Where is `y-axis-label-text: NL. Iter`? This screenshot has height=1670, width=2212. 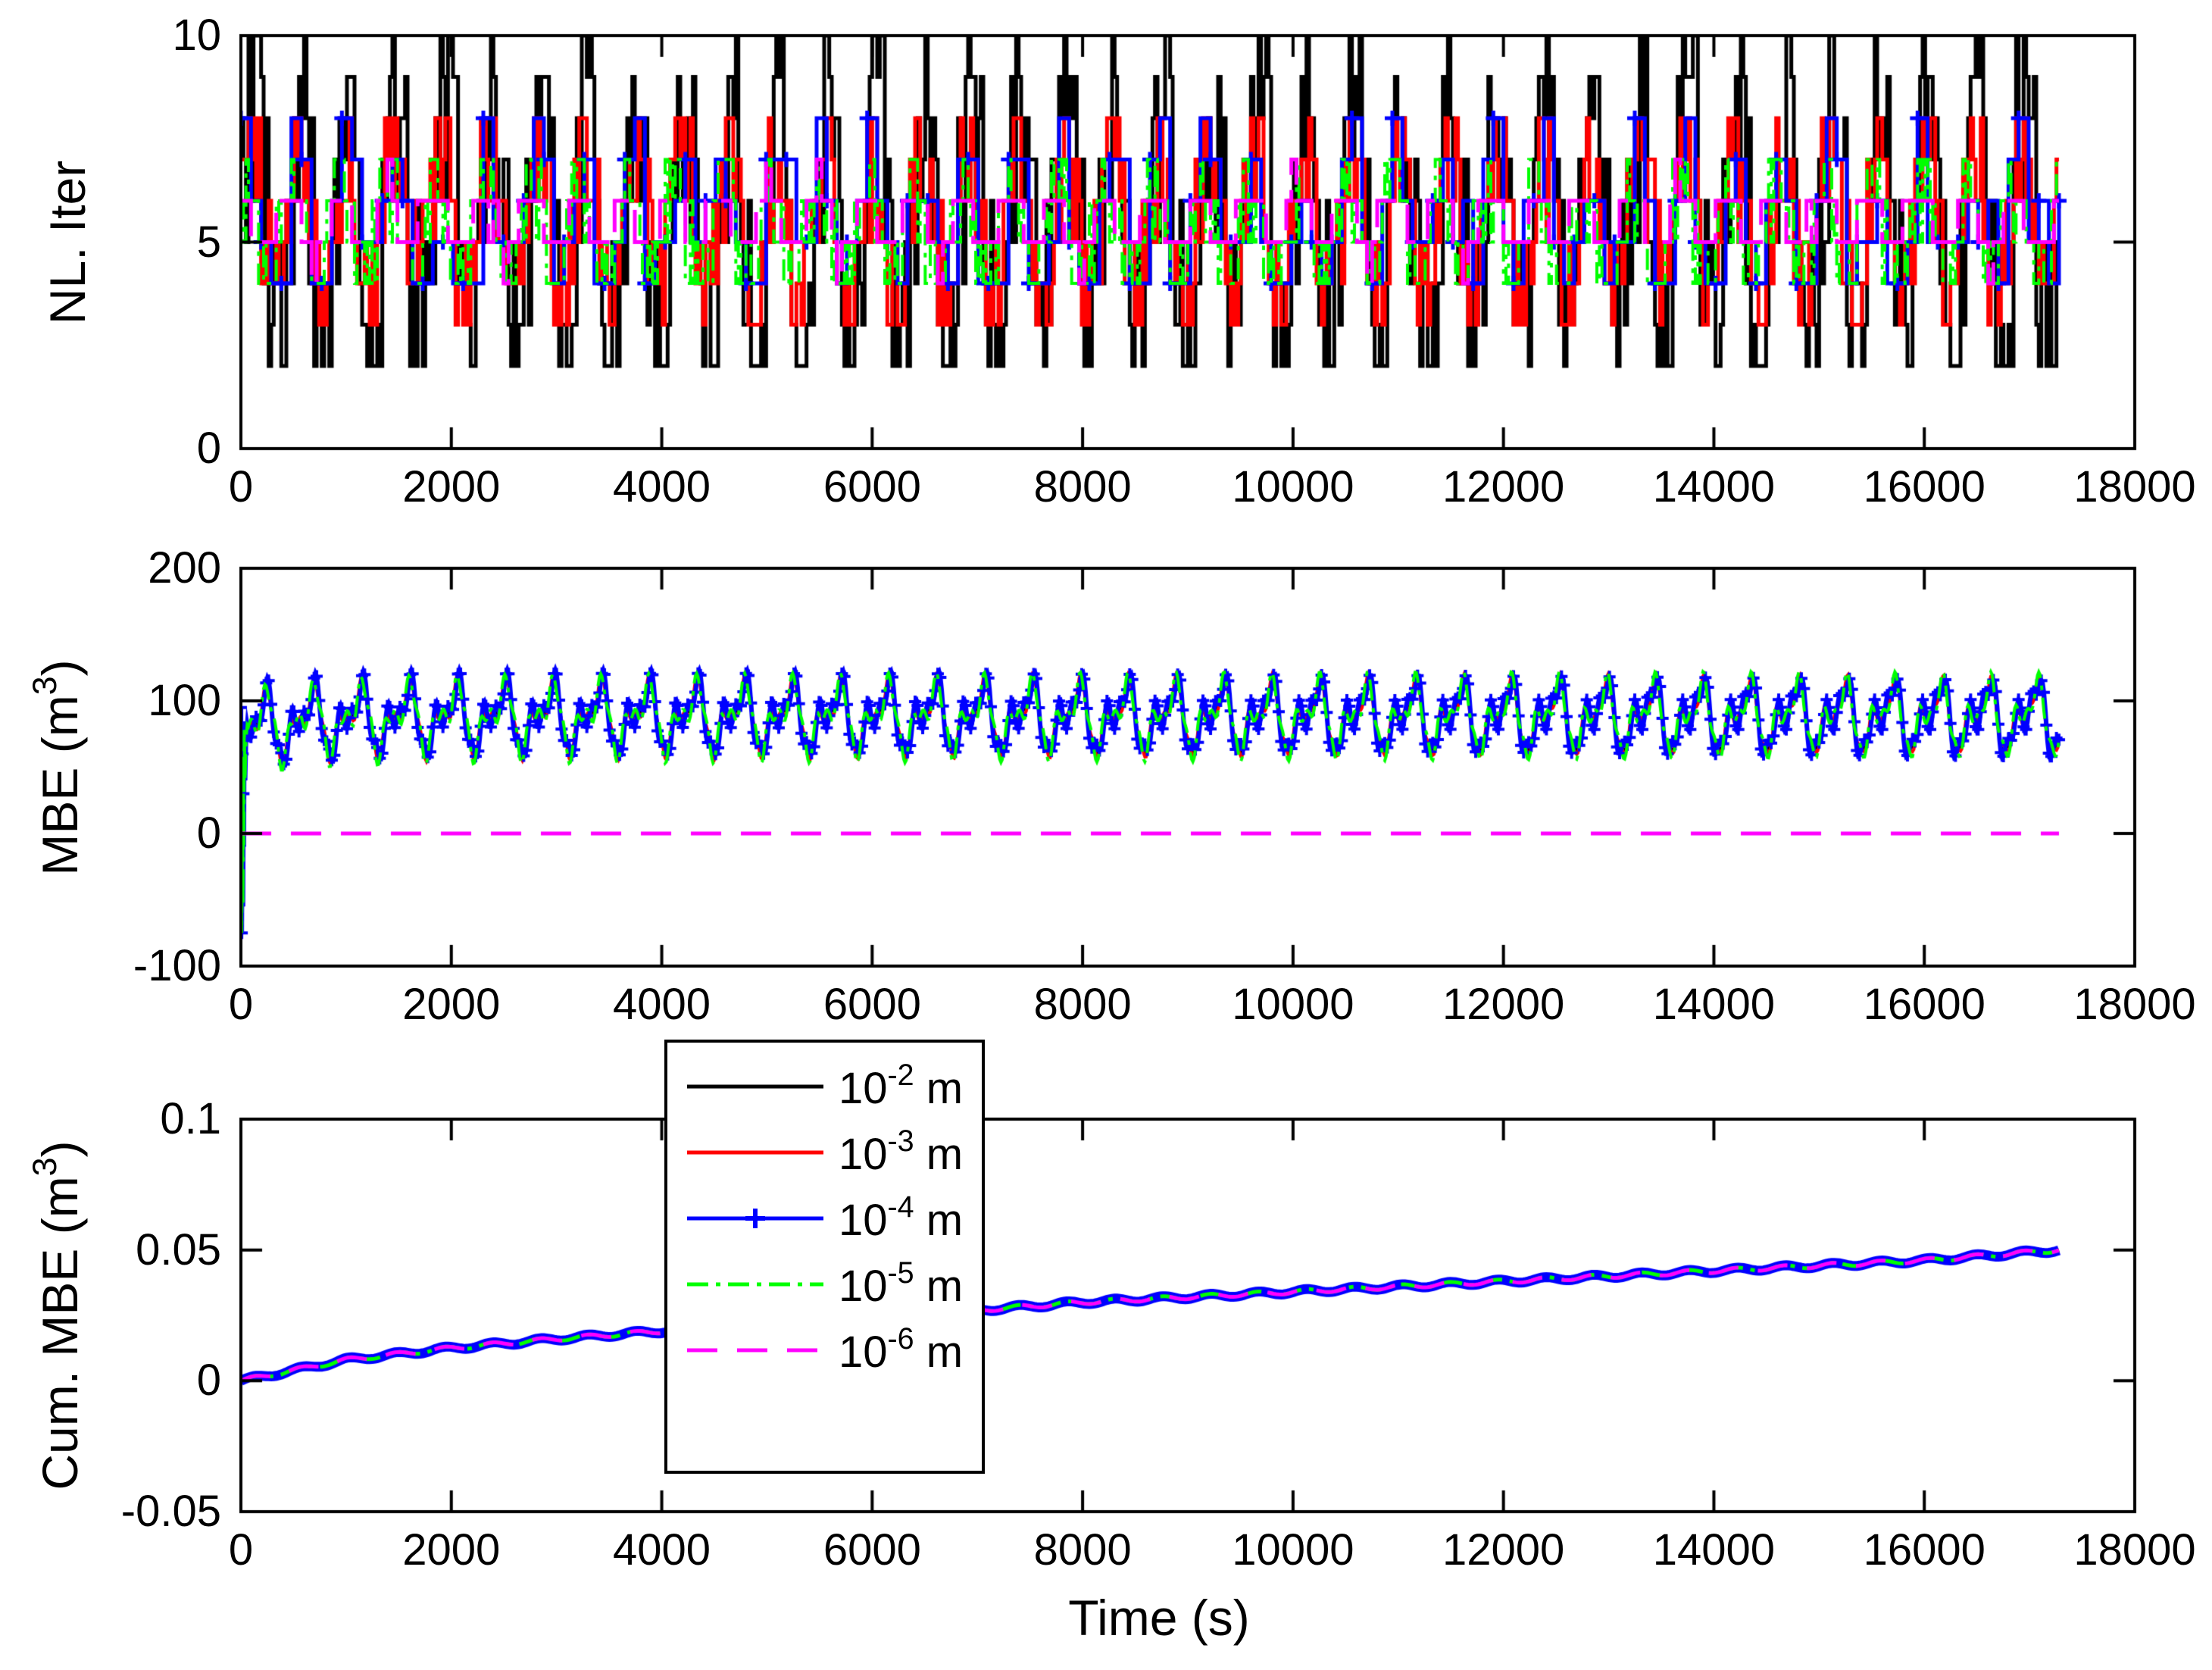
y-axis-label-text: NL. Iter is located at coordinates (67, 242).